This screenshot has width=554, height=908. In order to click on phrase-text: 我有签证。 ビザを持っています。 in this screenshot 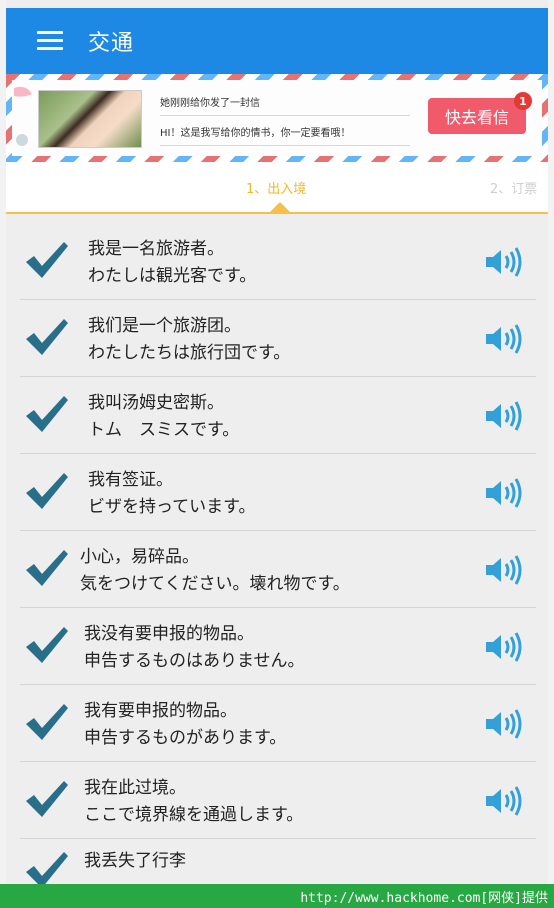, I will do `click(278, 494)`.